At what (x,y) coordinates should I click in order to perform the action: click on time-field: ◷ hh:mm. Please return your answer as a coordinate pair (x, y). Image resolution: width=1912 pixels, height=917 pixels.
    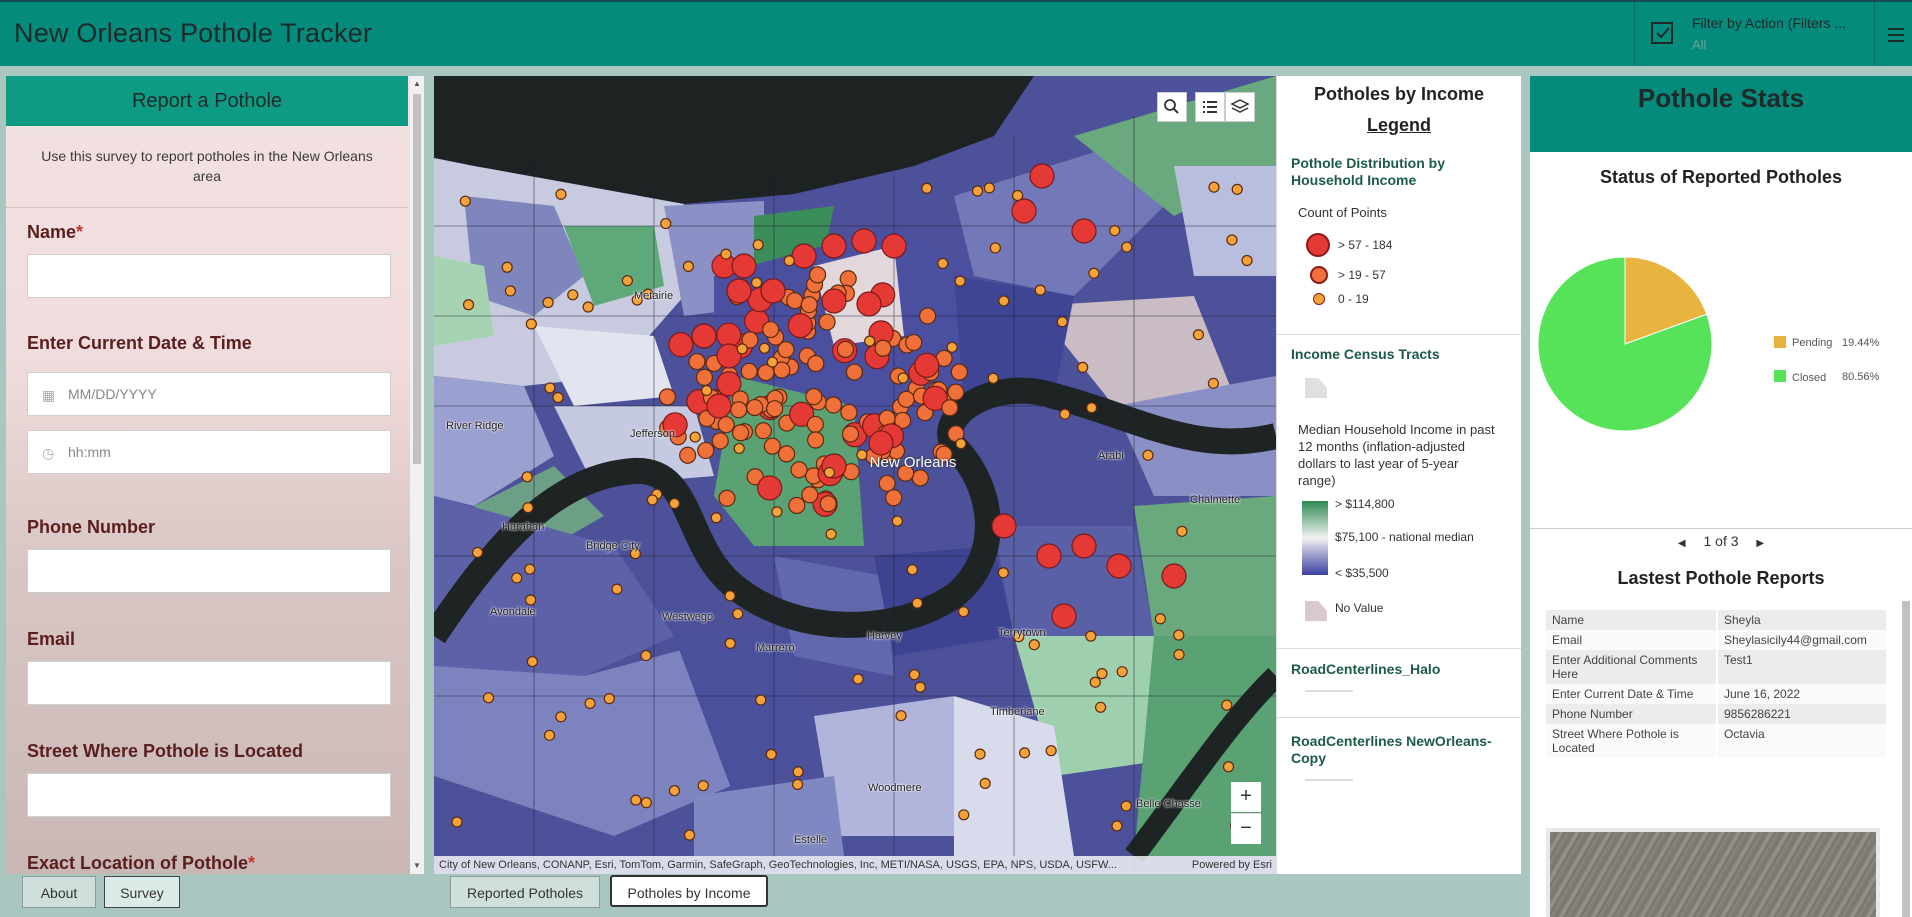
    Looking at the image, I should click on (209, 452).